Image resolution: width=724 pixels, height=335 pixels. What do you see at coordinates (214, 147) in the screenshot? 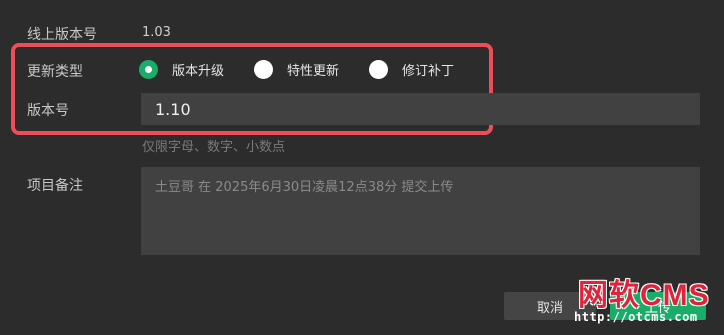
I see `version-number-hint: 仅限字母、数字、小数点` at bounding box center [214, 147].